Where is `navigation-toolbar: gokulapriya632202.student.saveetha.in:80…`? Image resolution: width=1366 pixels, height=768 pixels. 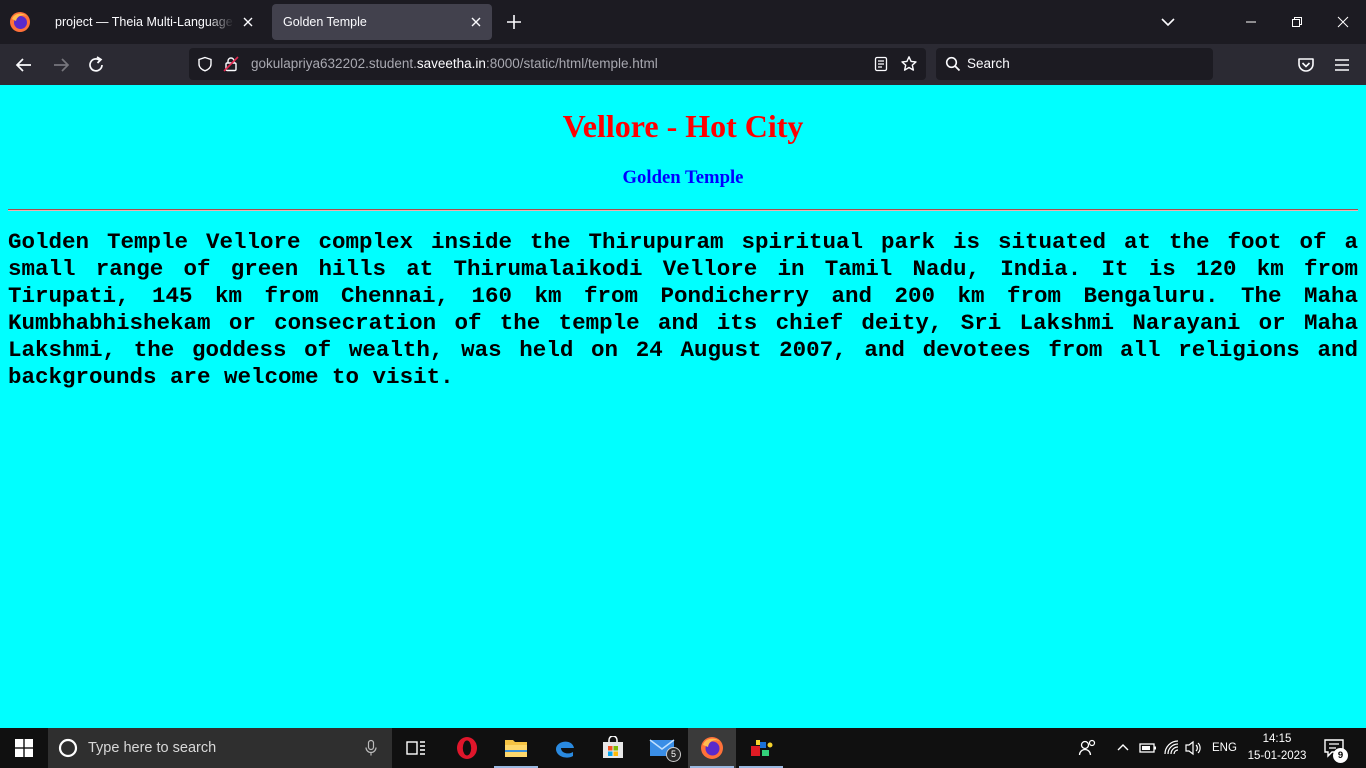
navigation-toolbar: gokulapriya632202.student.saveetha.in:80… is located at coordinates (683, 64).